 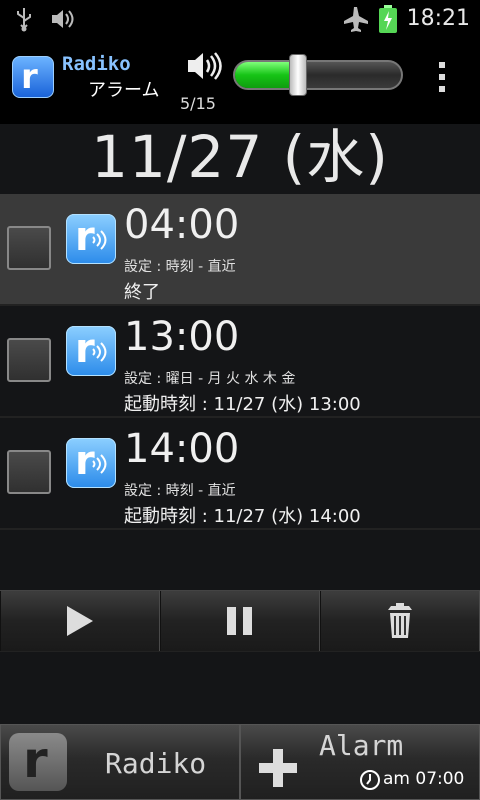 What do you see at coordinates (278, 768) in the screenshot?
I see `plus-icon` at bounding box center [278, 768].